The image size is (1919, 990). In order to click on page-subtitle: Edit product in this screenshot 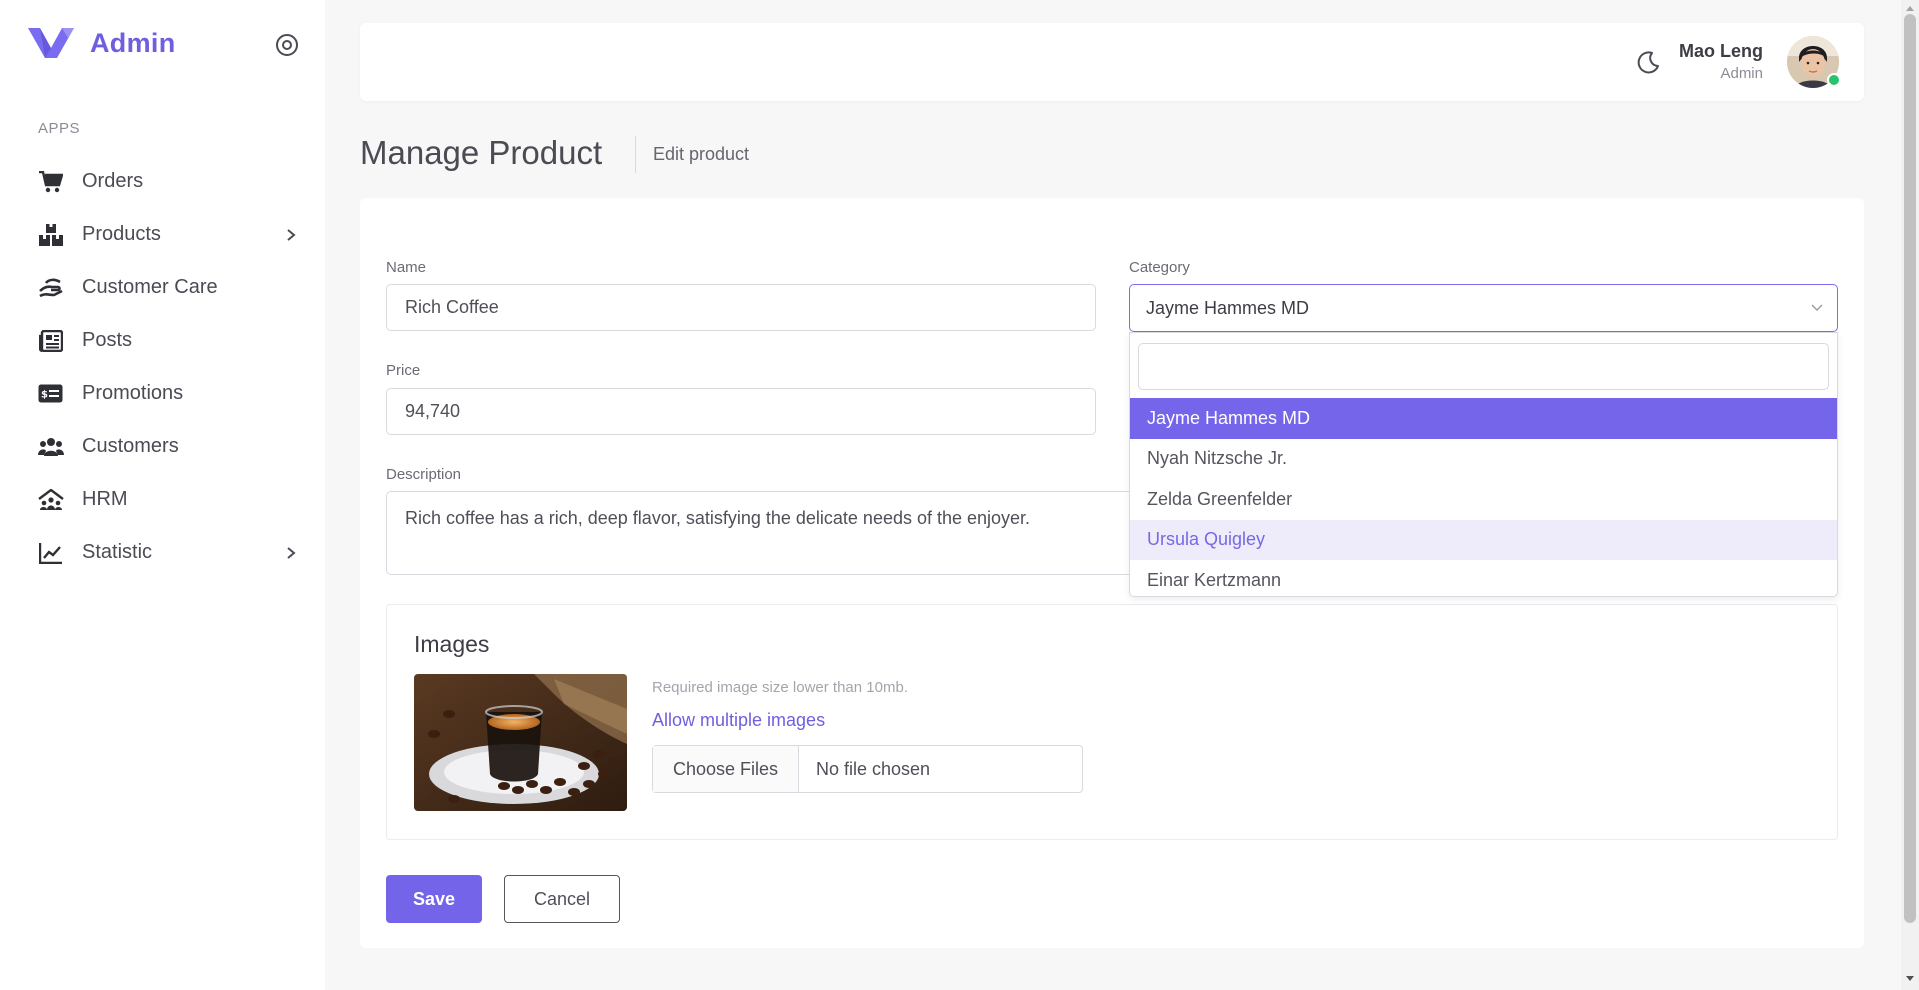, I will do `click(701, 154)`.